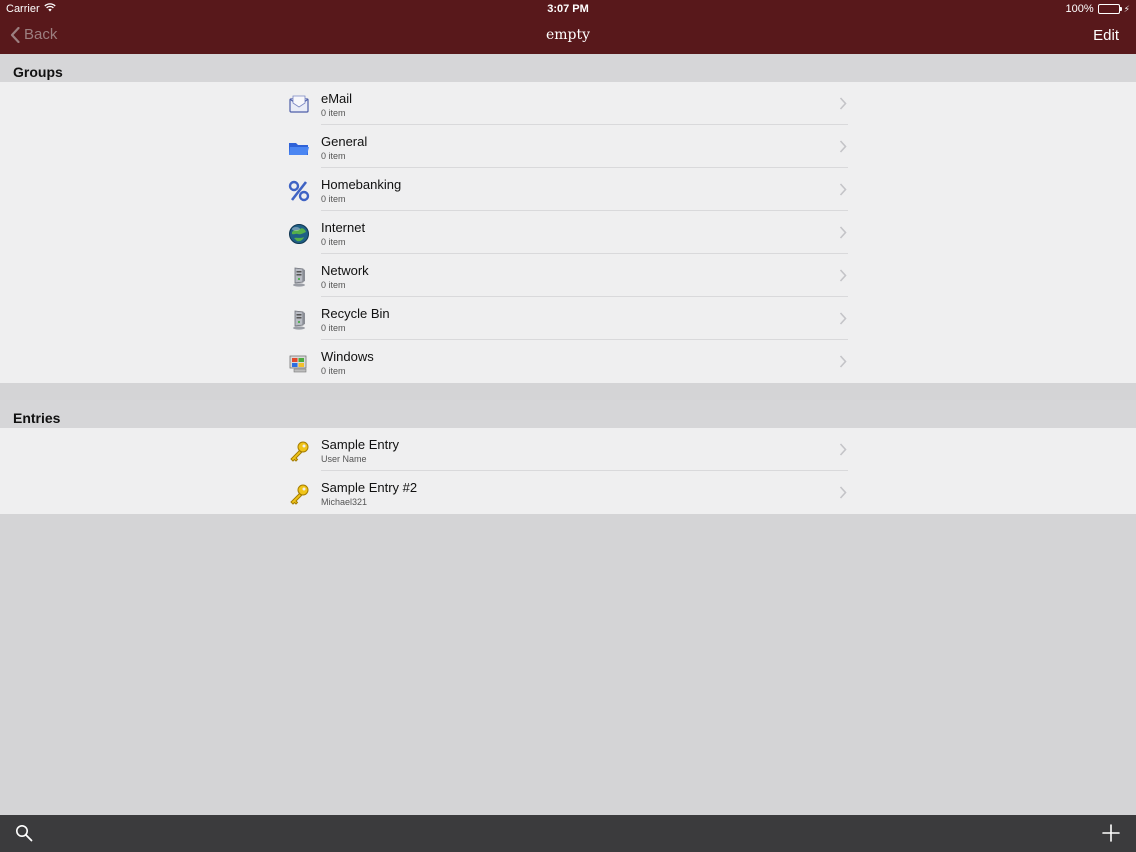 This screenshot has height=852, width=1136. Describe the element at coordinates (568, 361) in the screenshot. I see `group-row-windows: Windows 0 item` at that location.